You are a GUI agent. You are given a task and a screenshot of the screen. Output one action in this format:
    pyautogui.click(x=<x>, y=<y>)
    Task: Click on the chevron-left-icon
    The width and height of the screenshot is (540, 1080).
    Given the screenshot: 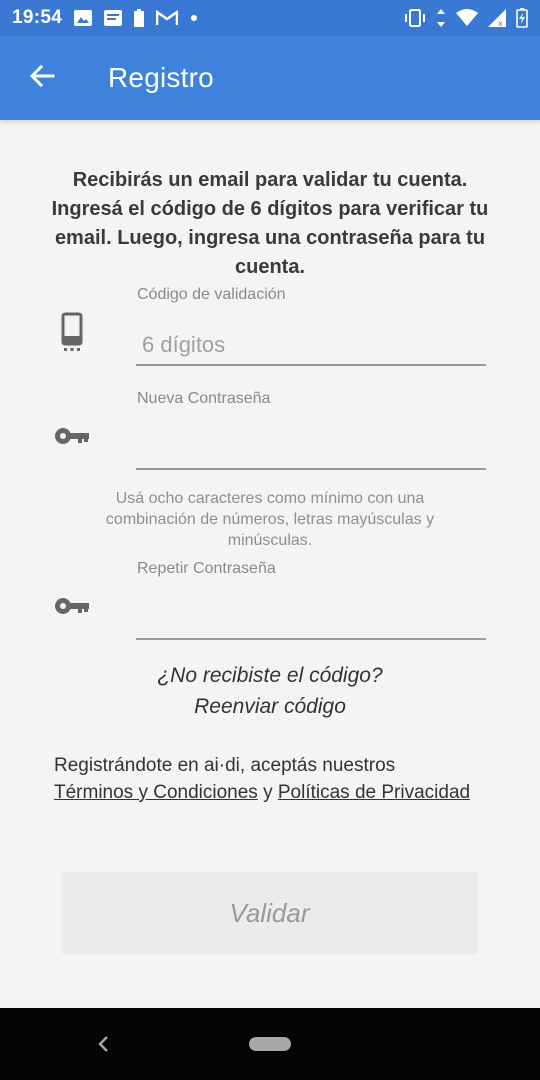 What is the action you would take?
    pyautogui.click(x=103, y=1044)
    